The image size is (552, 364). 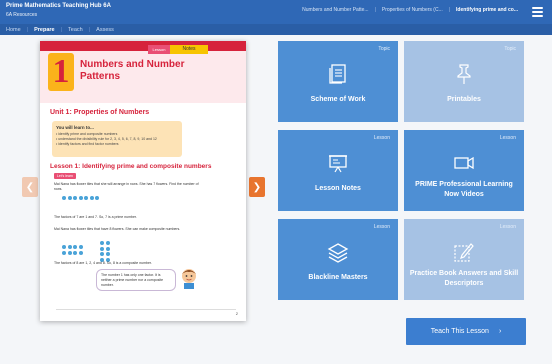 What do you see at coordinates (338, 164) in the screenshot?
I see `presentation-icon` at bounding box center [338, 164].